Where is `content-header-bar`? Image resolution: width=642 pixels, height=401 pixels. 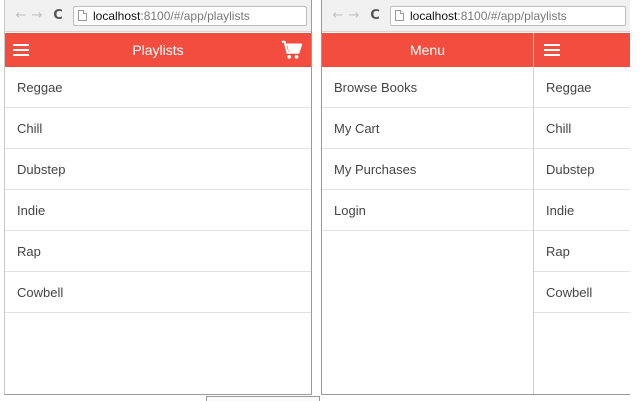 content-header-bar is located at coordinates (582, 50).